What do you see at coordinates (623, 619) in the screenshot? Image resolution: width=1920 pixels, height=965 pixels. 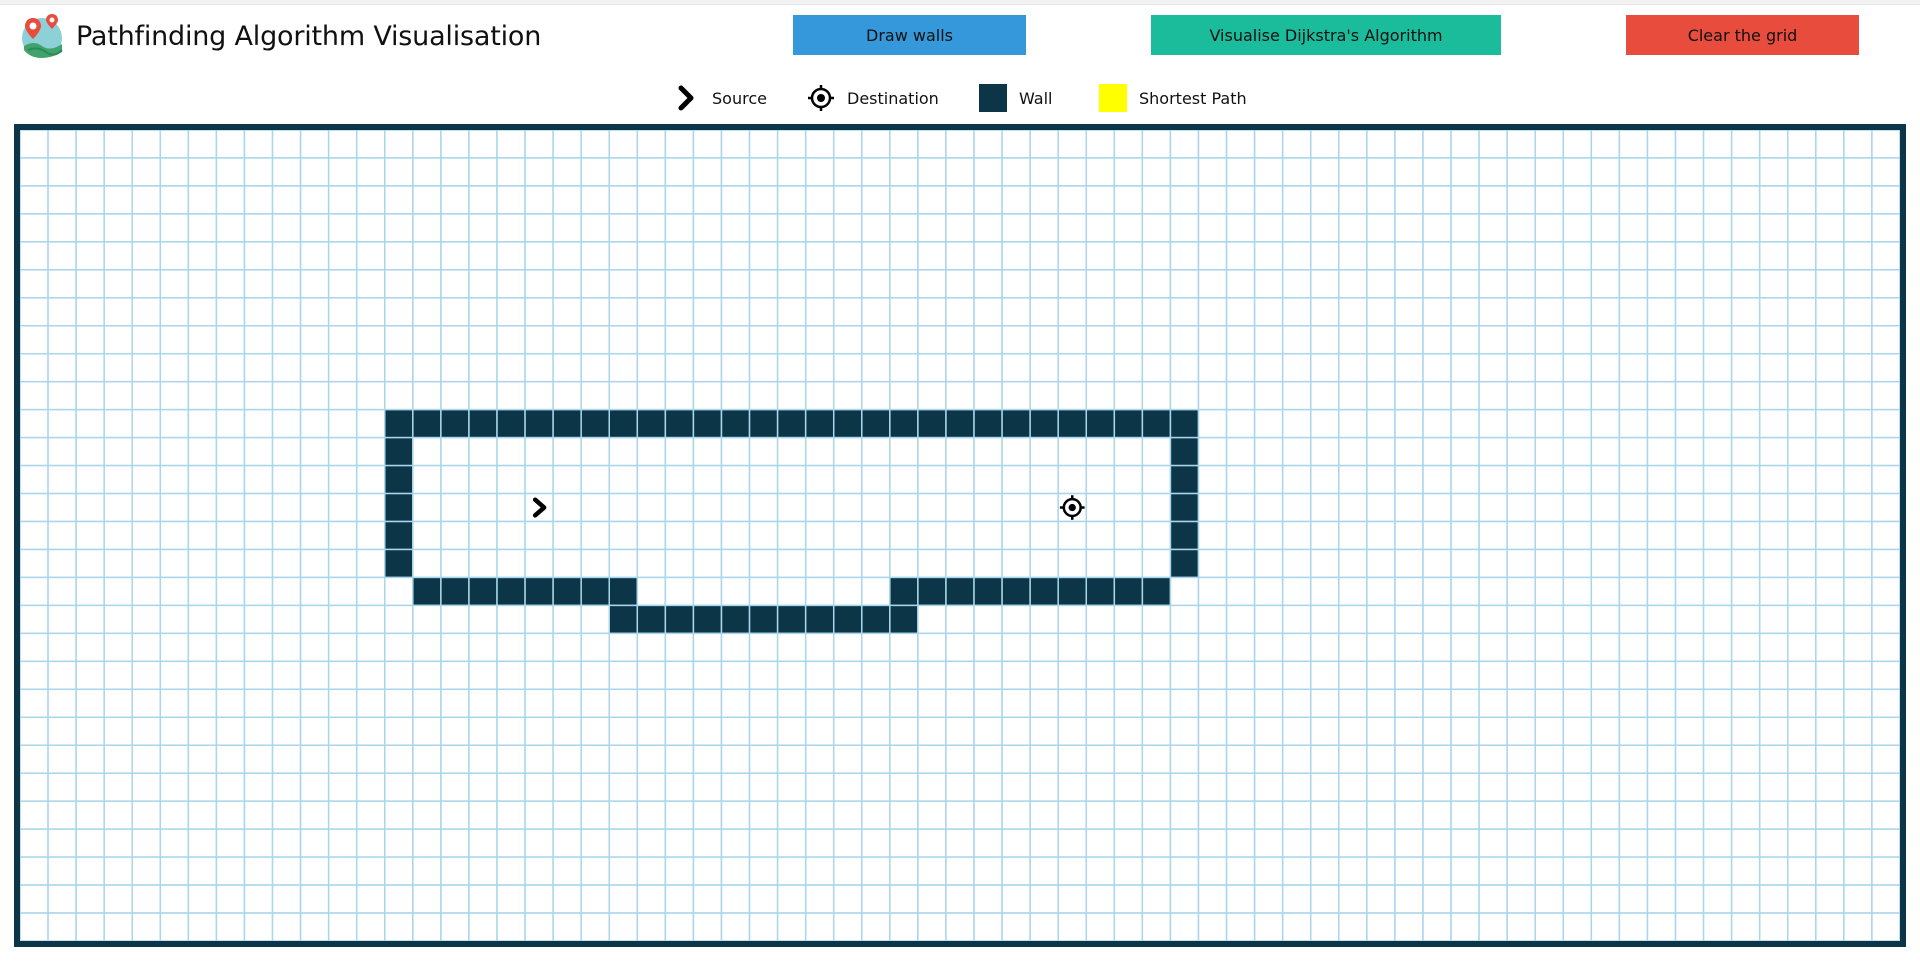 I see `wall-cell` at bounding box center [623, 619].